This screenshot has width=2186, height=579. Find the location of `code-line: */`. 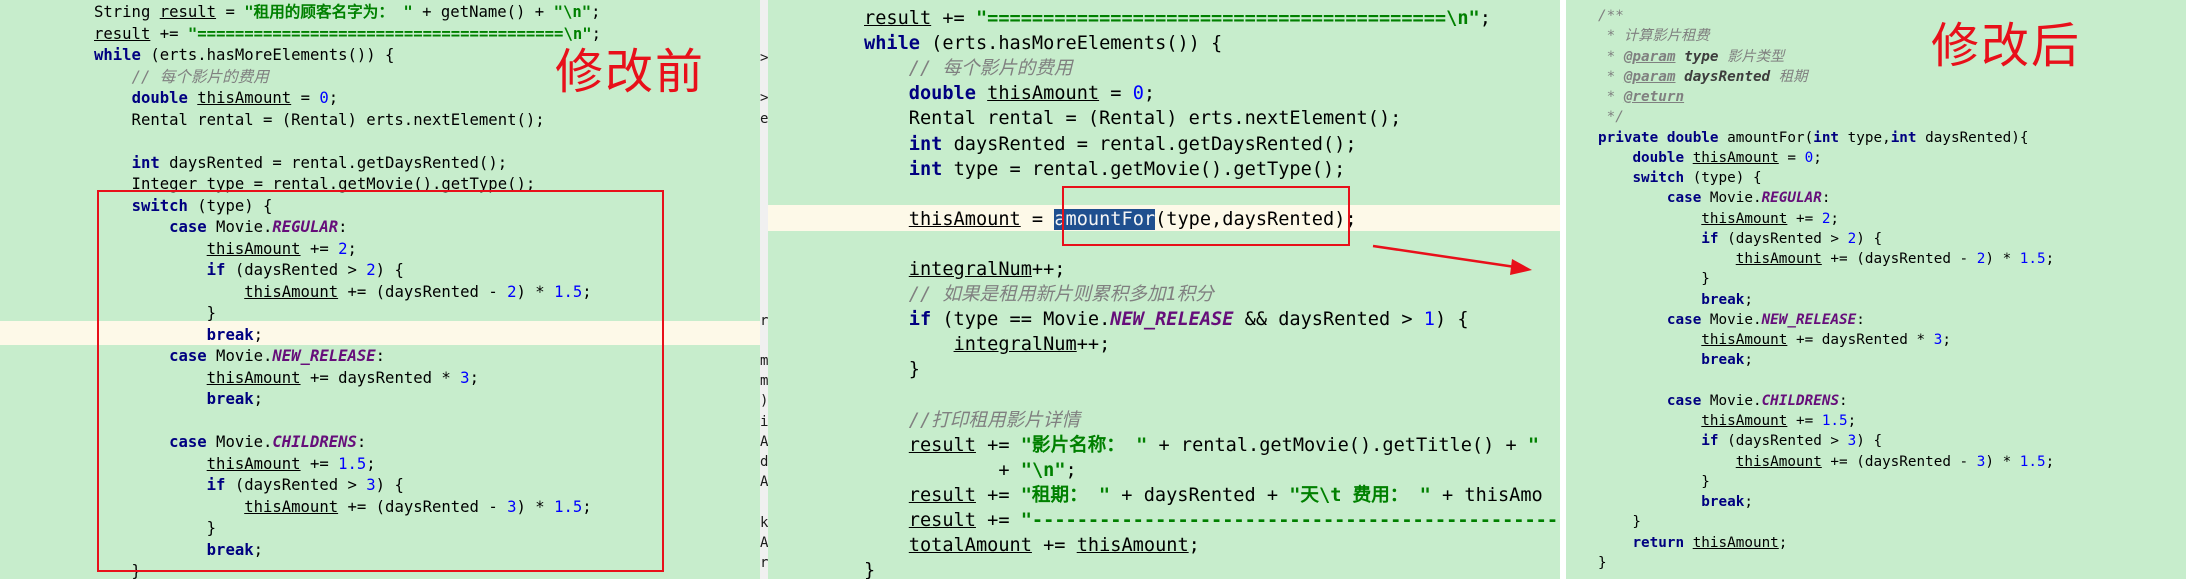

code-line: */ is located at coordinates (1611, 117).